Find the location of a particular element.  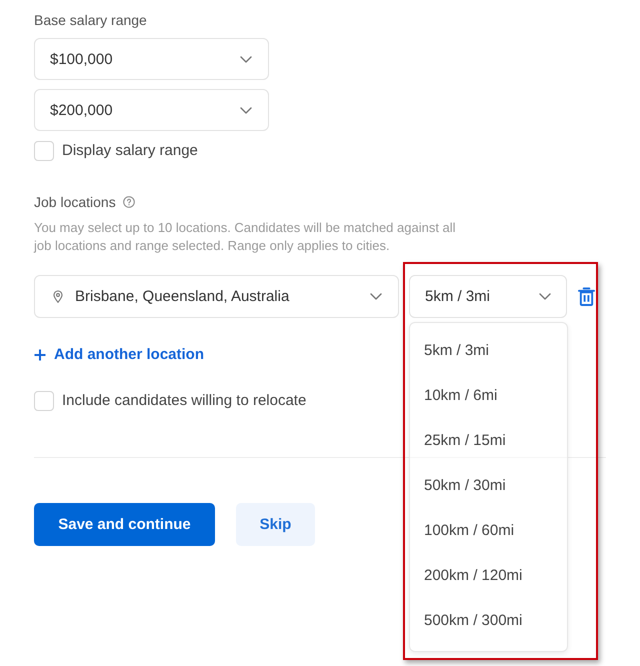

help-icon is located at coordinates (128, 202).